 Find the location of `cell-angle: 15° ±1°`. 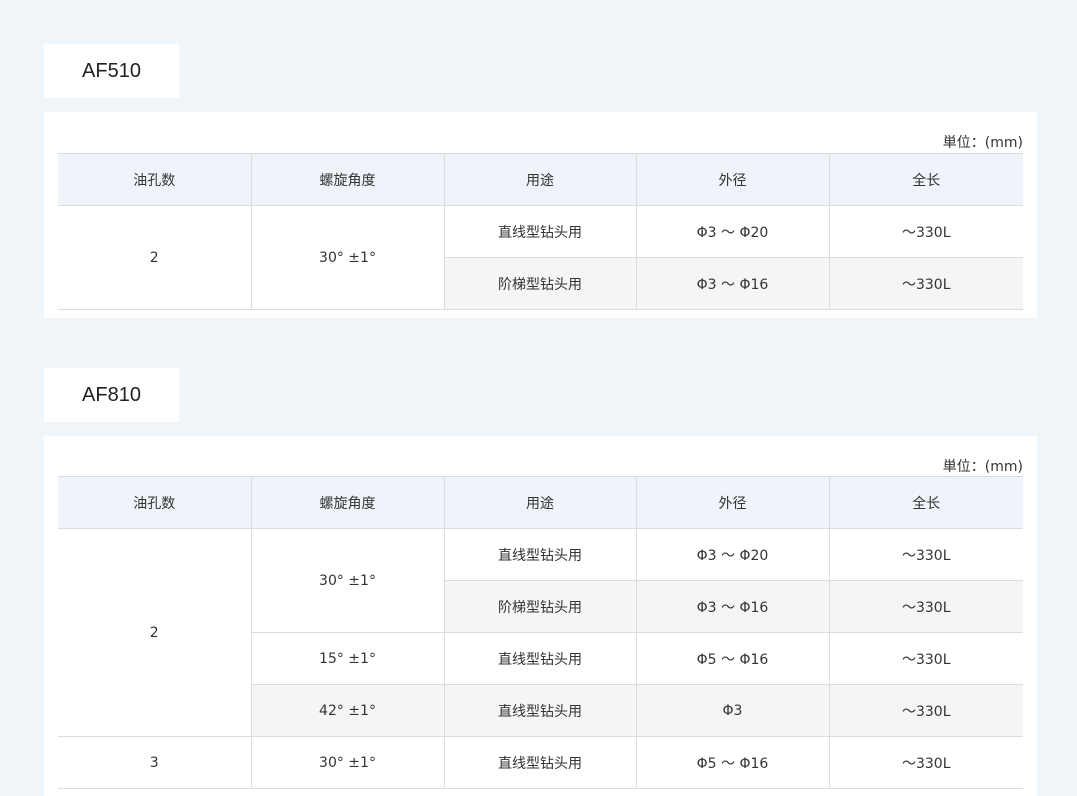

cell-angle: 15° ±1° is located at coordinates (347, 658).